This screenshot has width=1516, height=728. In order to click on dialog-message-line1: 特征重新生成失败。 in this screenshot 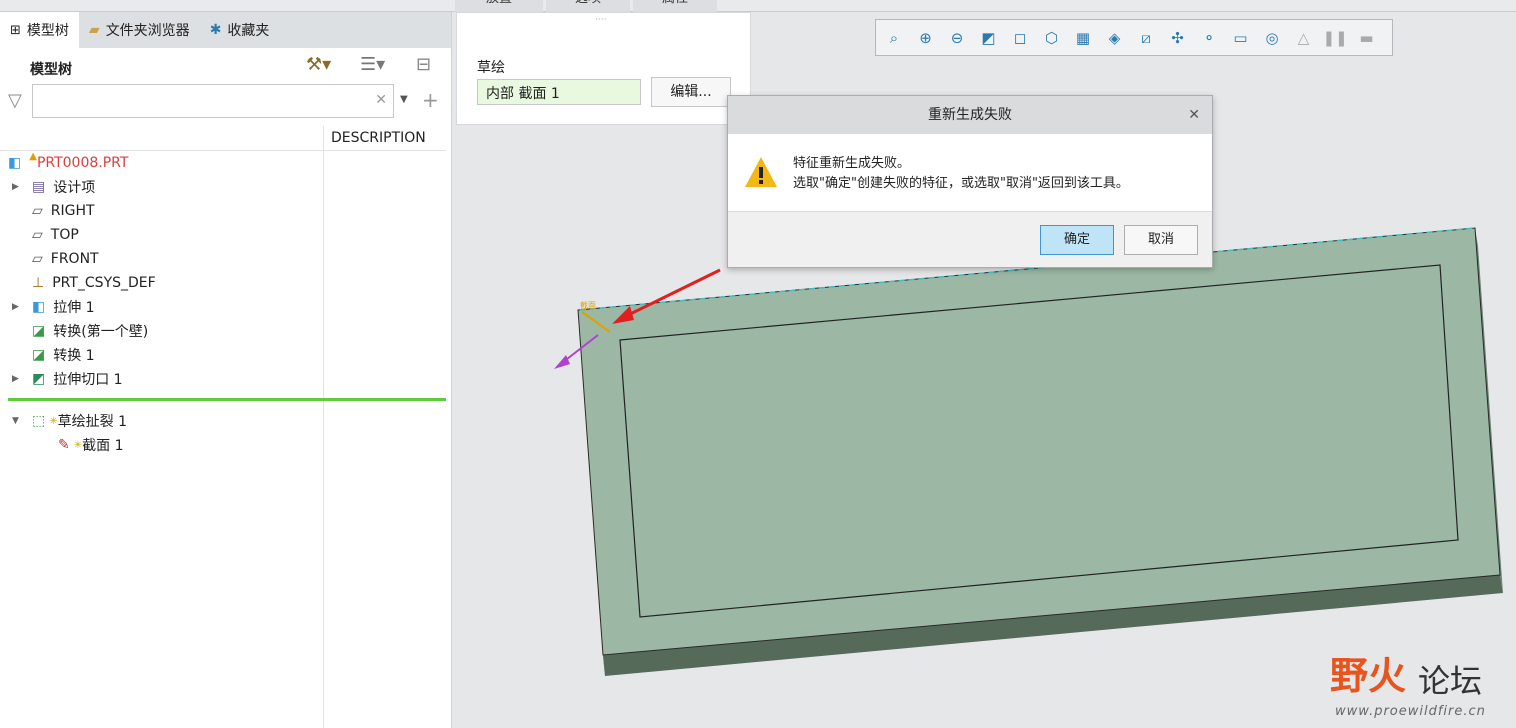, I will do `click(852, 163)`.